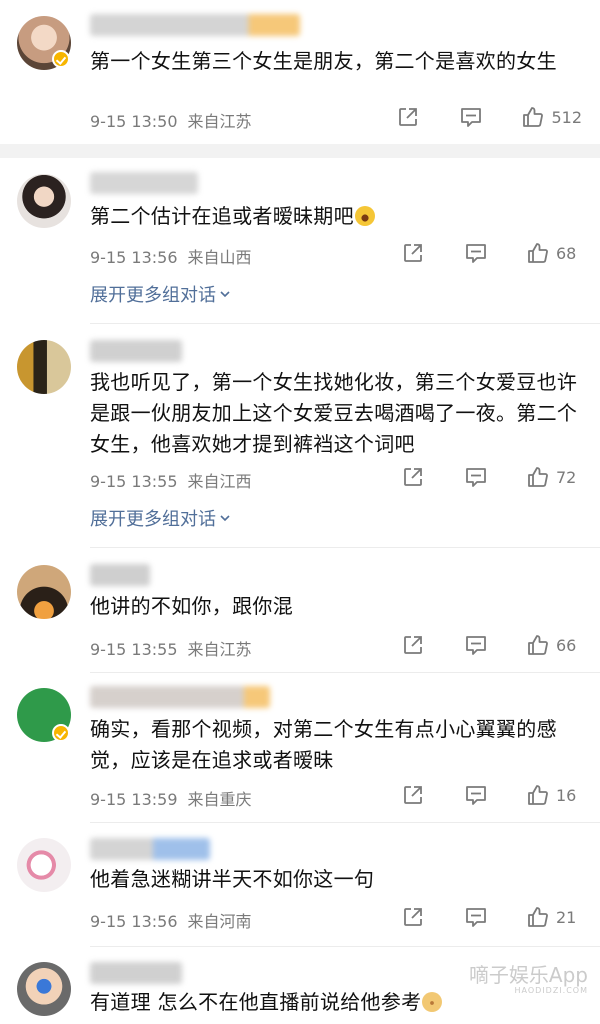  Describe the element at coordinates (134, 121) in the screenshot. I see `comment-time: 9-15 13:50` at that location.